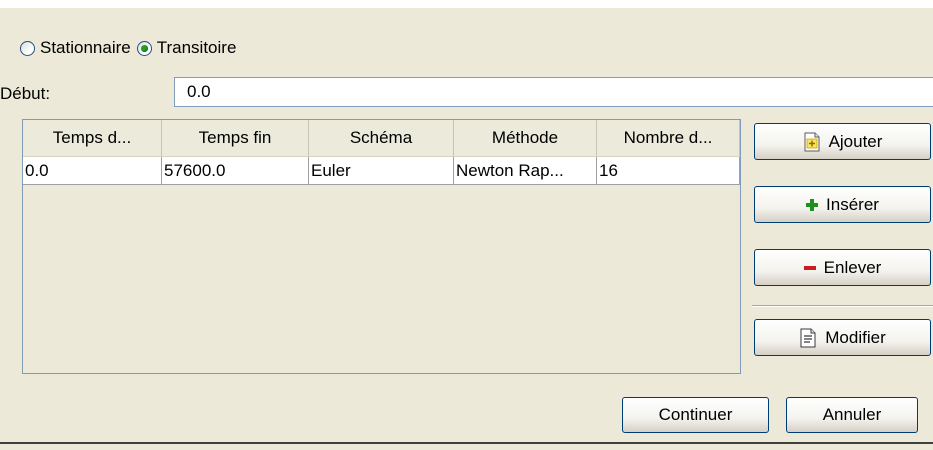 Image resolution: width=933 pixels, height=450 pixels. Describe the element at coordinates (25, 93) in the screenshot. I see `debut-label: Début:` at that location.